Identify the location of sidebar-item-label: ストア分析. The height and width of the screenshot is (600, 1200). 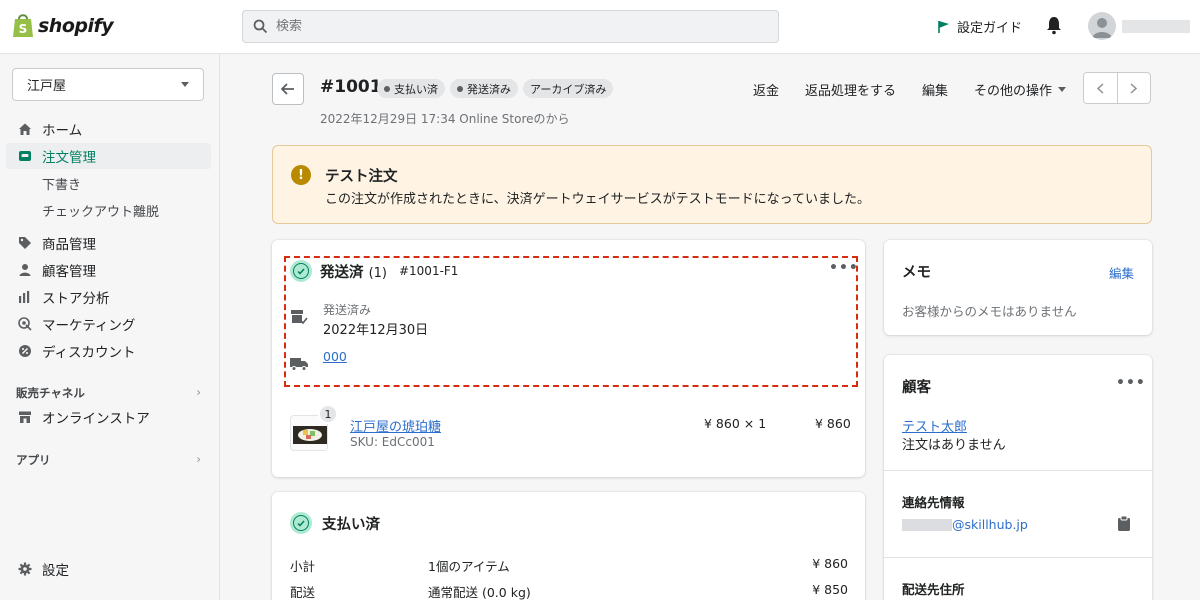
(76, 299).